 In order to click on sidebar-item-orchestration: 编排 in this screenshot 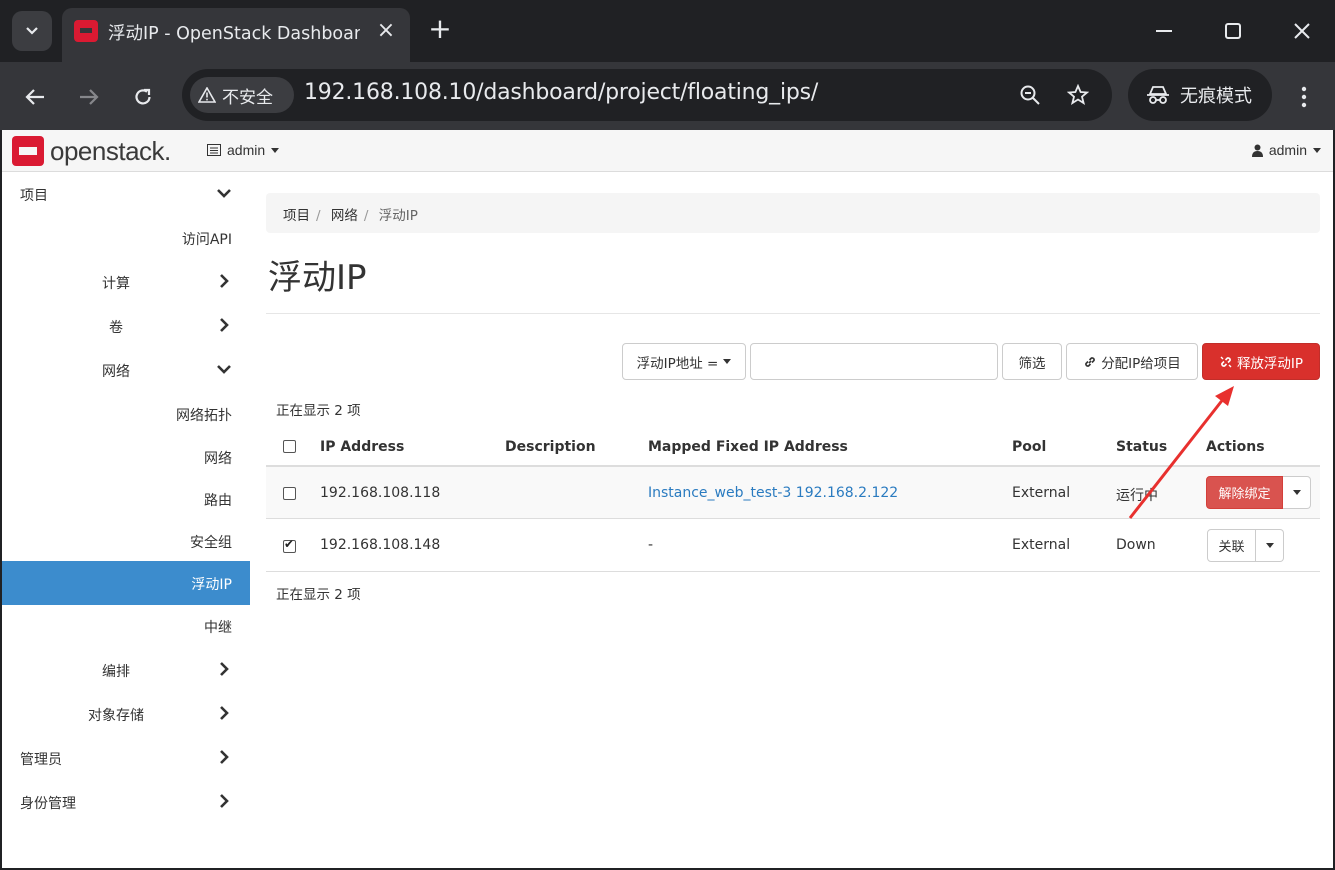, I will do `click(126, 670)`.